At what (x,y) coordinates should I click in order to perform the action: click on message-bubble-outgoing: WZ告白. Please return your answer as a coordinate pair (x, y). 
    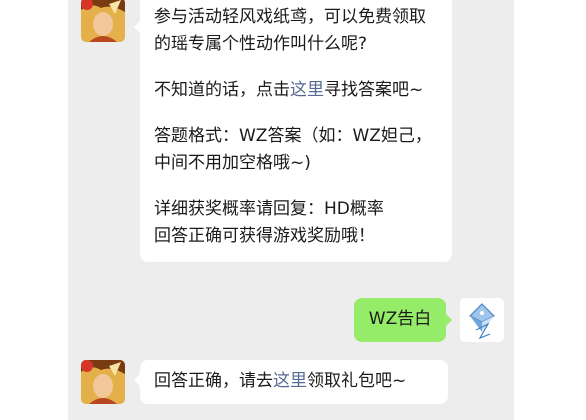
    Looking at the image, I should click on (403, 320).